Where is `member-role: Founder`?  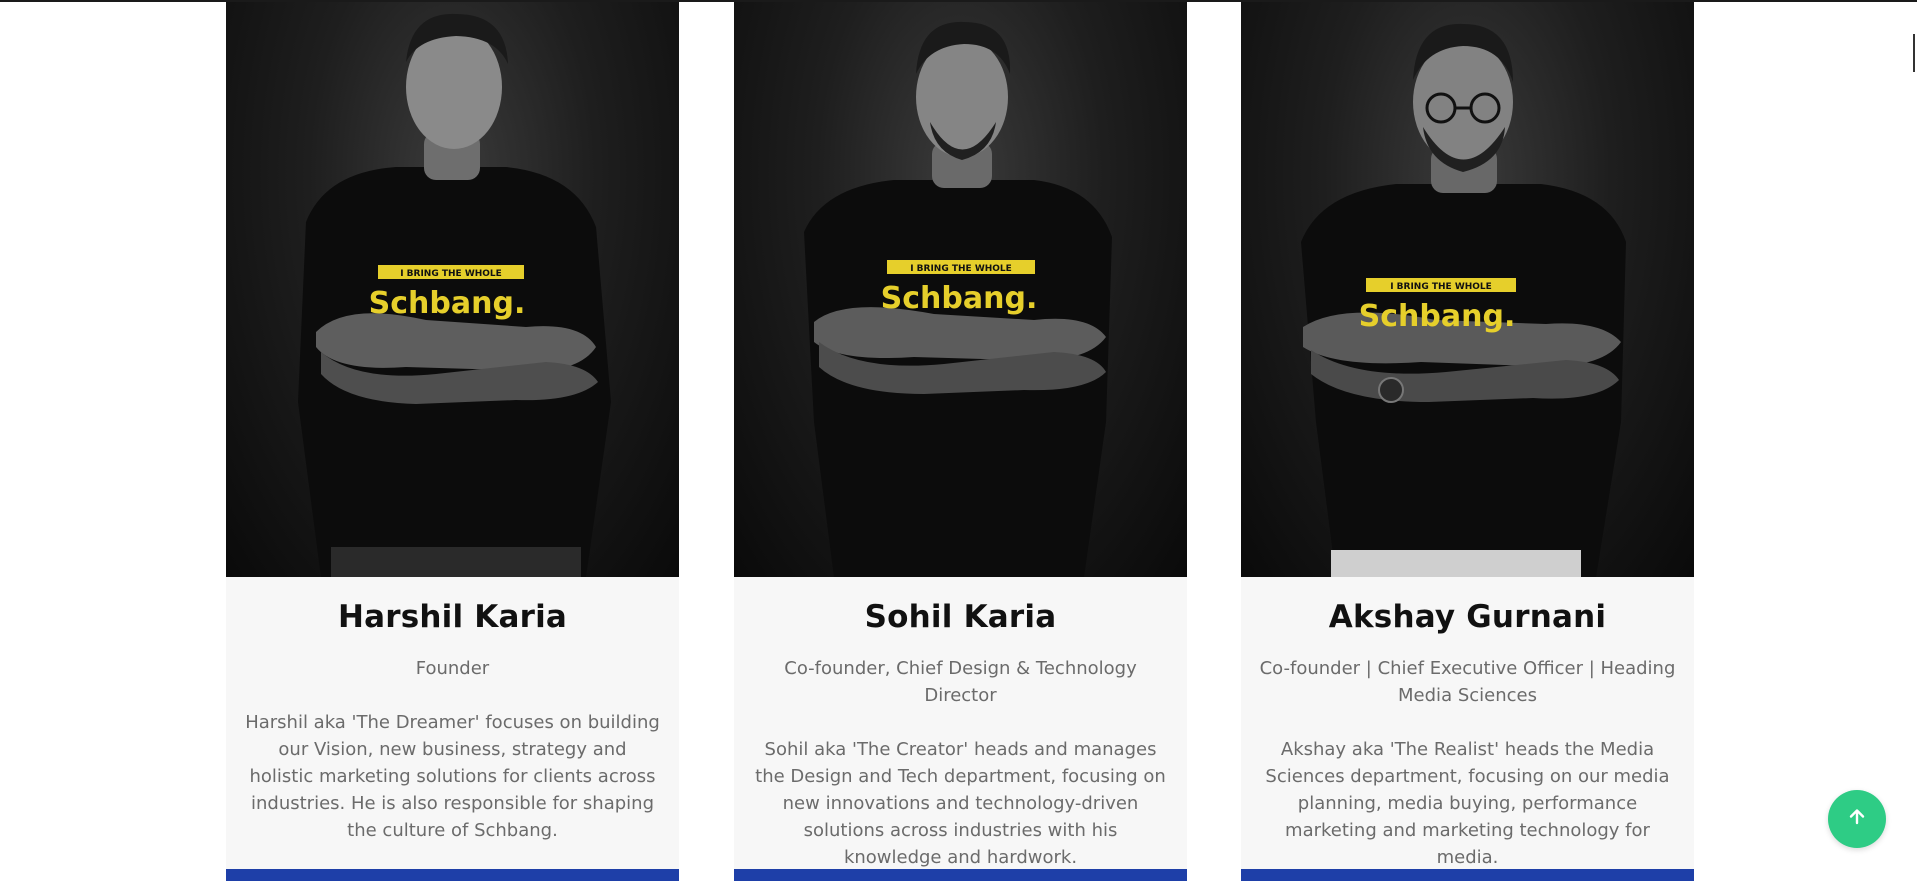 member-role: Founder is located at coordinates (452, 668).